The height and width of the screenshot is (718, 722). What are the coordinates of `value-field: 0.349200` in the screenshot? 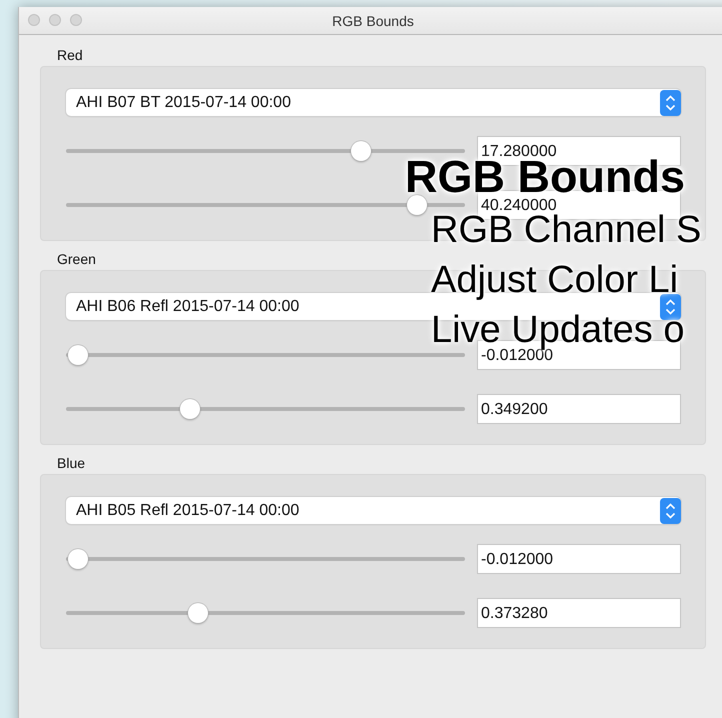 It's located at (579, 409).